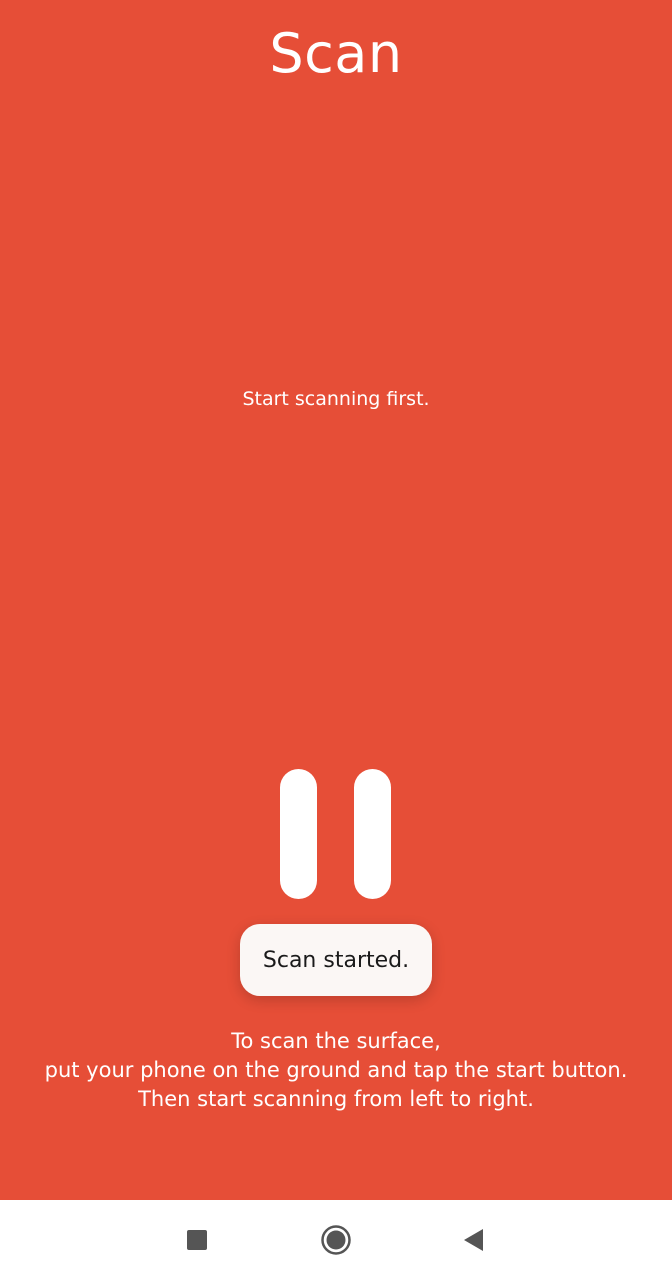 The height and width of the screenshot is (1280, 672). What do you see at coordinates (336, 53) in the screenshot?
I see `page-title: Scan` at bounding box center [336, 53].